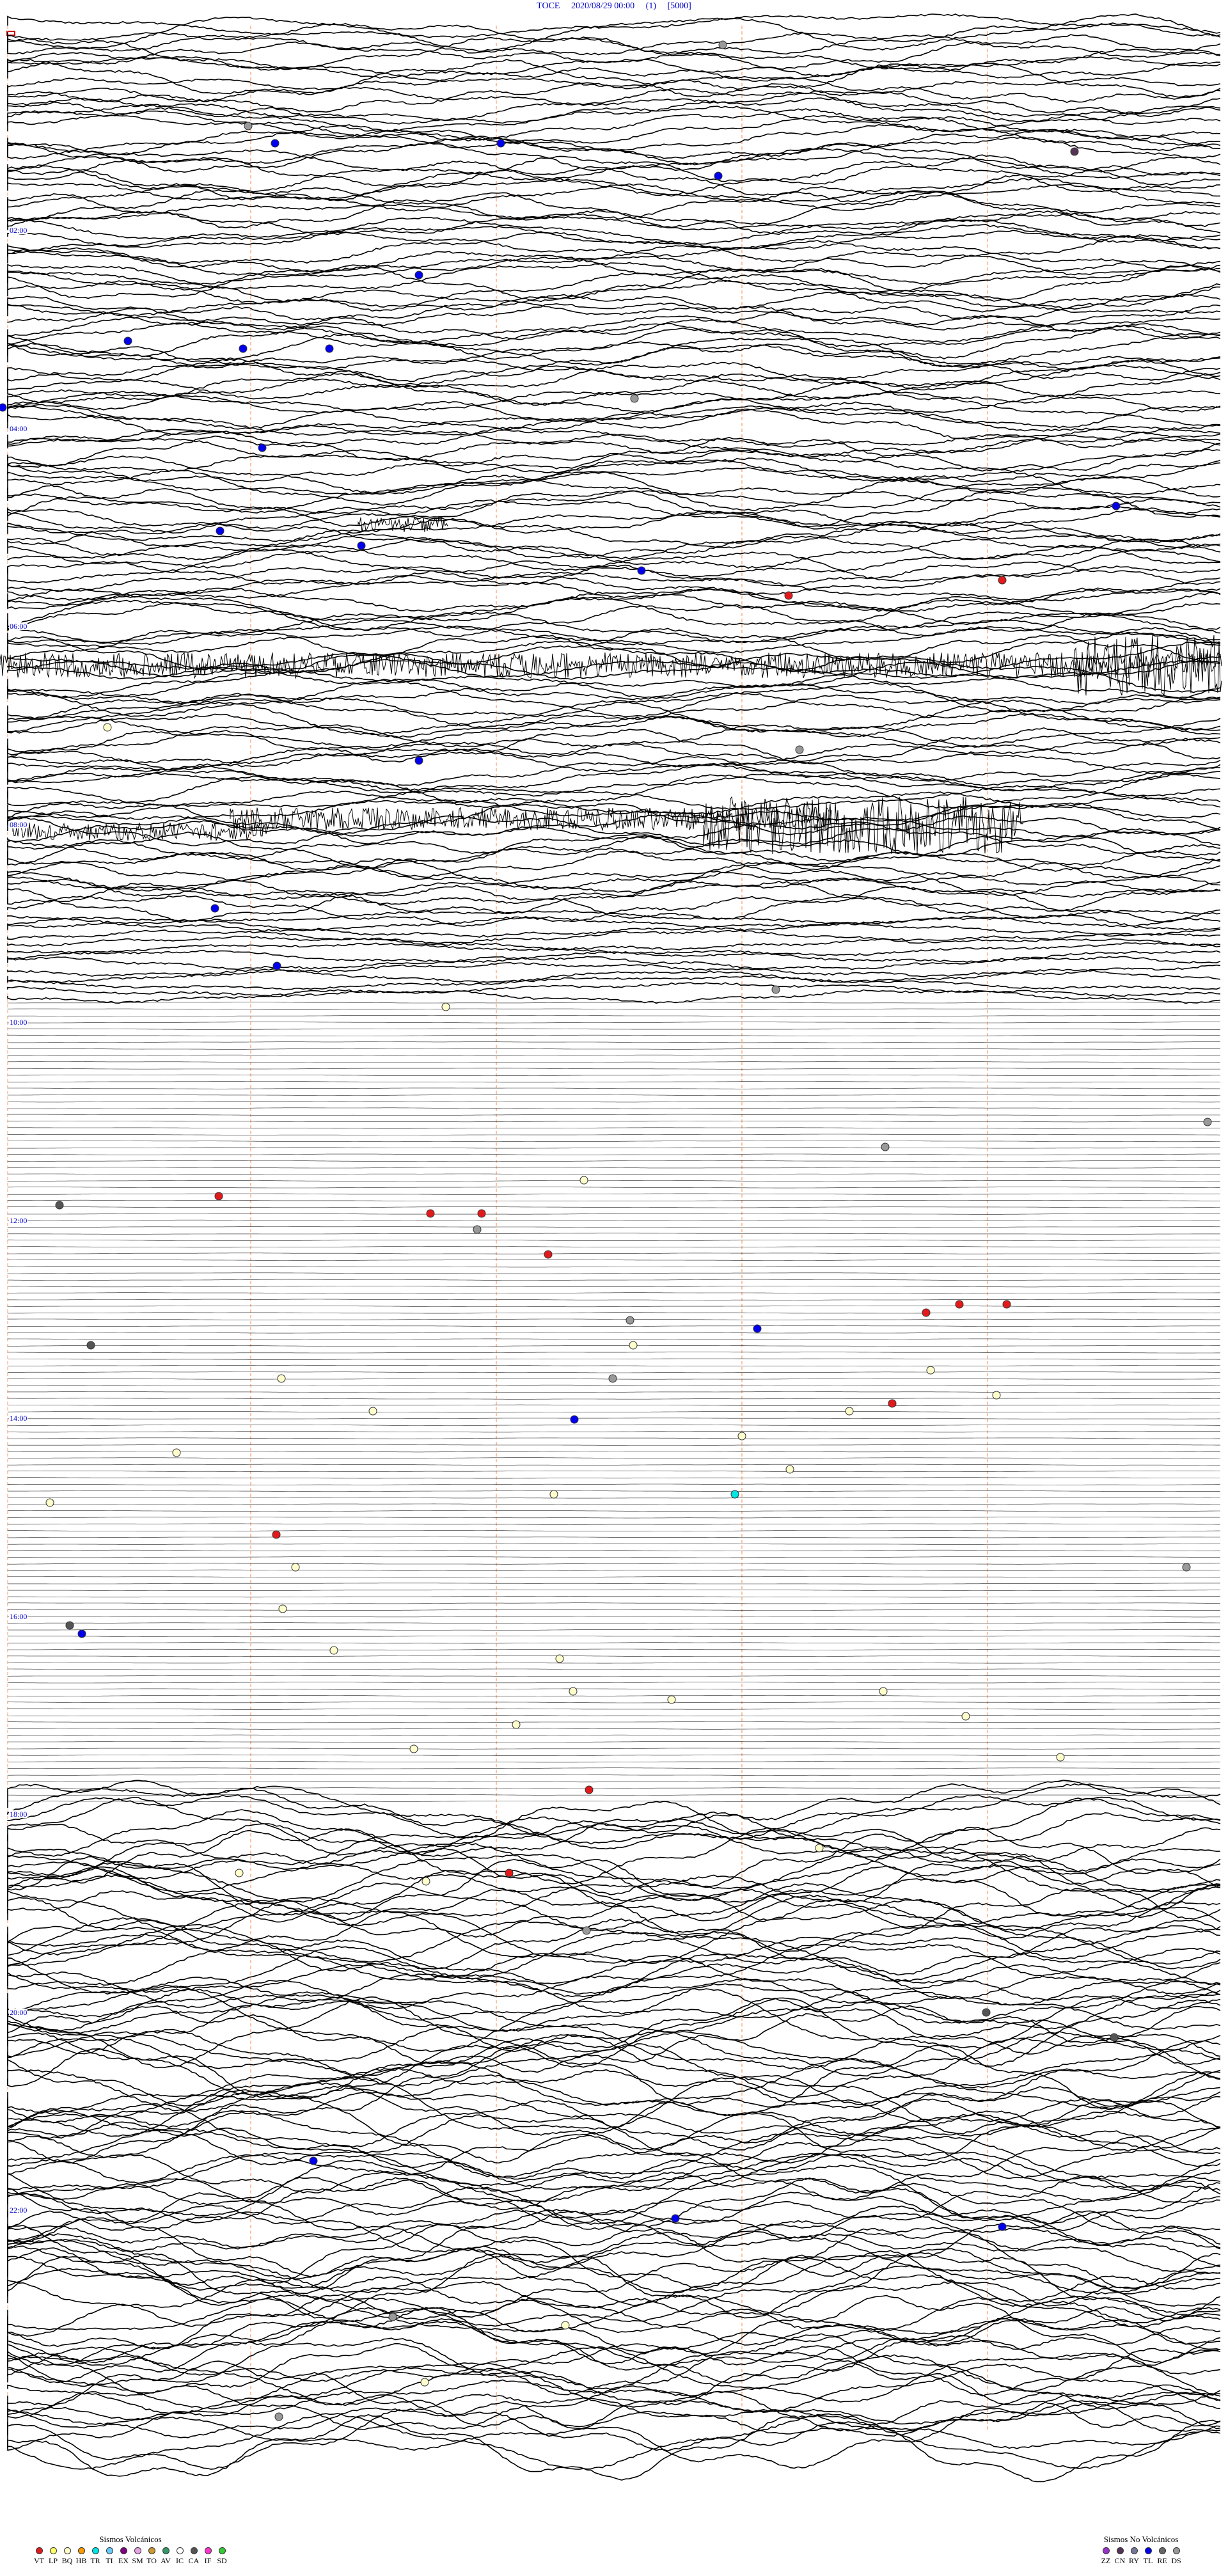 The height and width of the screenshot is (2576, 1228). Describe the element at coordinates (222, 2560) in the screenshot. I see `legend-code: SD` at that location.